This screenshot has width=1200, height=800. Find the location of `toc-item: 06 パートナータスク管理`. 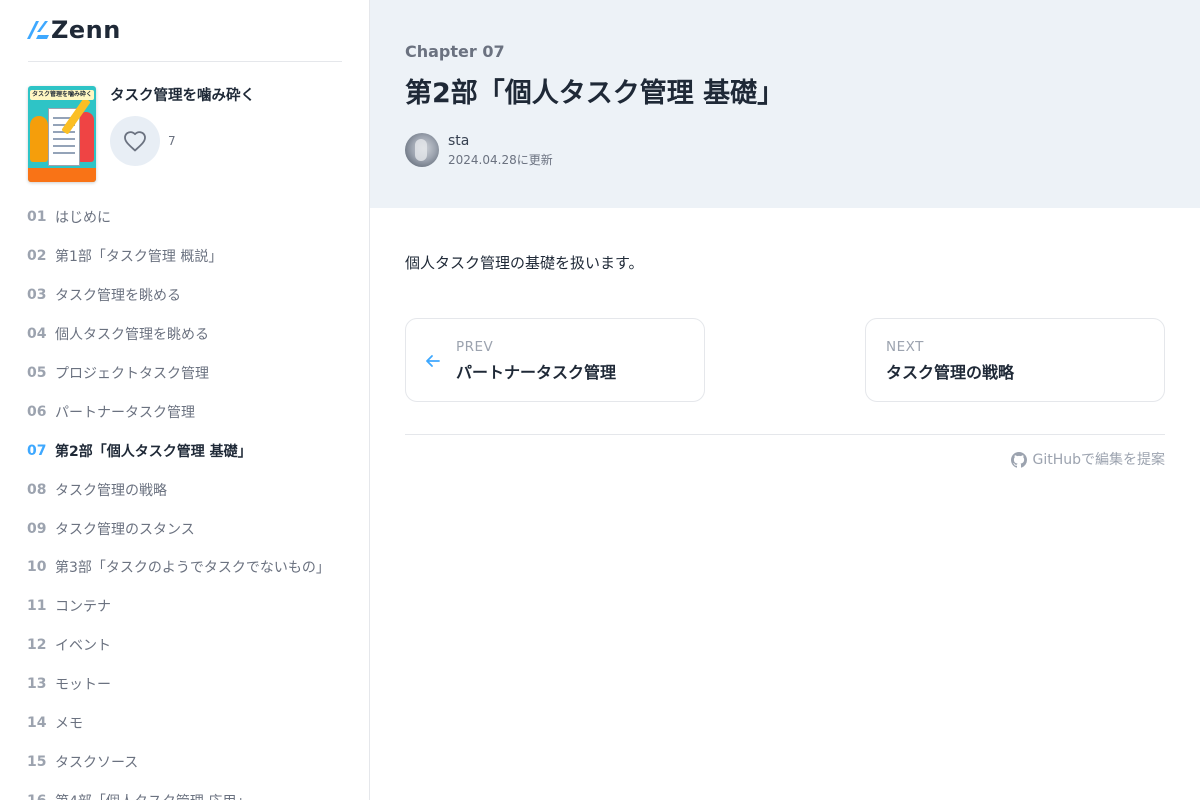

toc-item: 06 パートナータスク管理 is located at coordinates (192, 411).